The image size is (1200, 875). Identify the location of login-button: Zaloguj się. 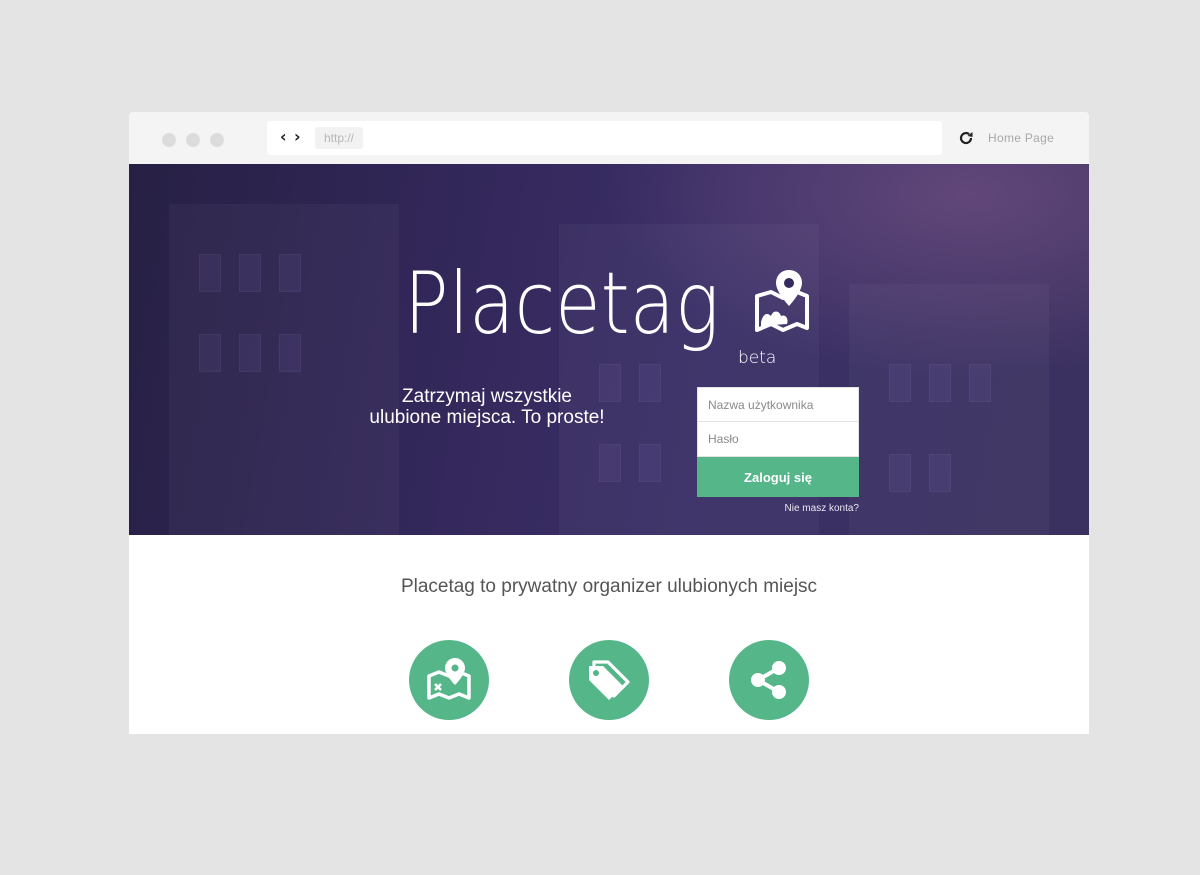
(778, 477).